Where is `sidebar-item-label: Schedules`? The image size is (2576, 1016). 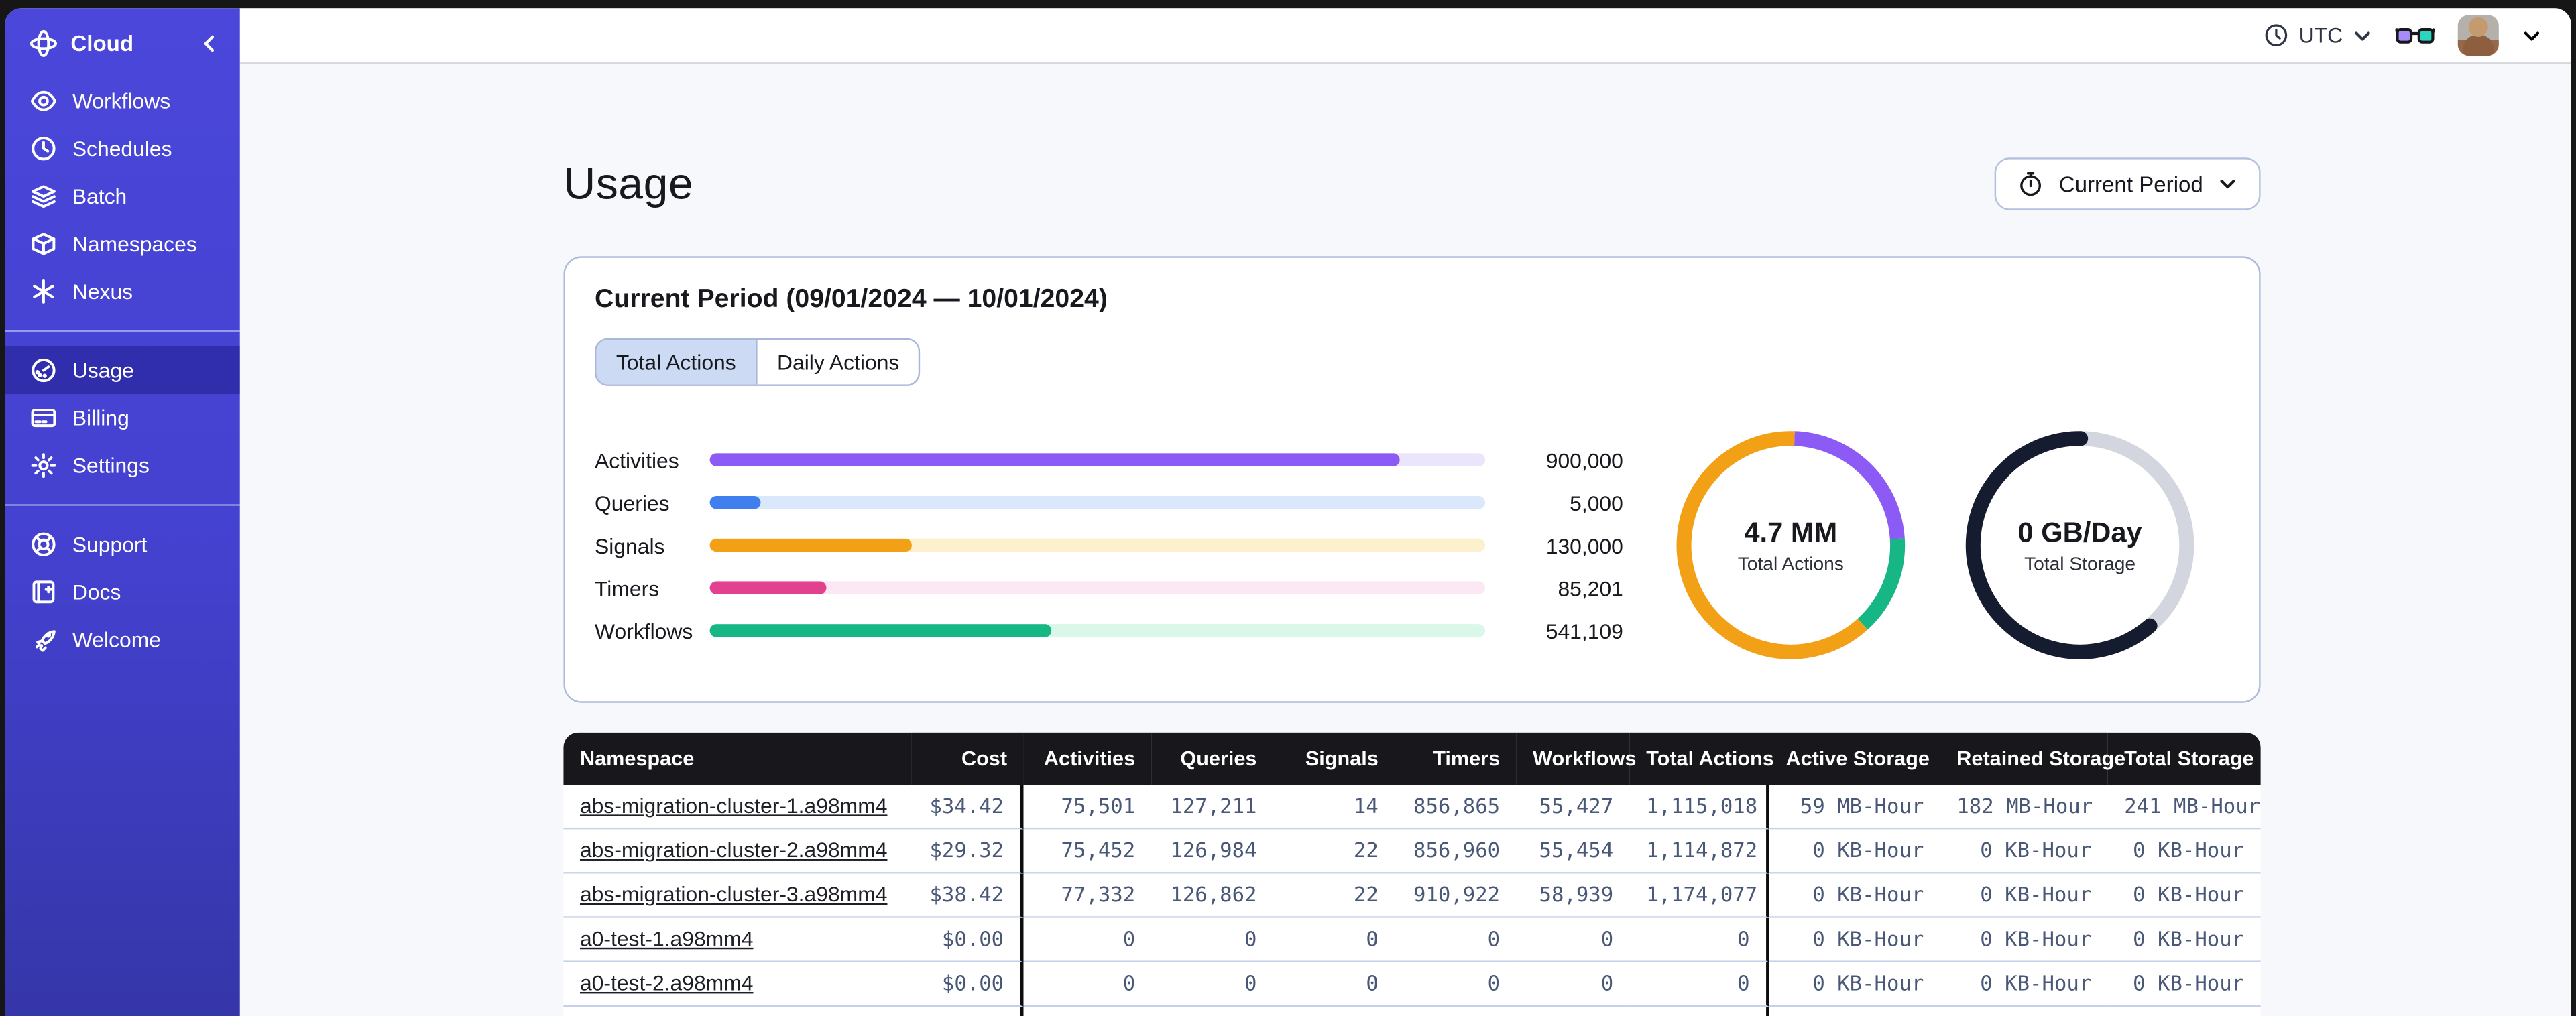 sidebar-item-label: Schedules is located at coordinates (122, 149).